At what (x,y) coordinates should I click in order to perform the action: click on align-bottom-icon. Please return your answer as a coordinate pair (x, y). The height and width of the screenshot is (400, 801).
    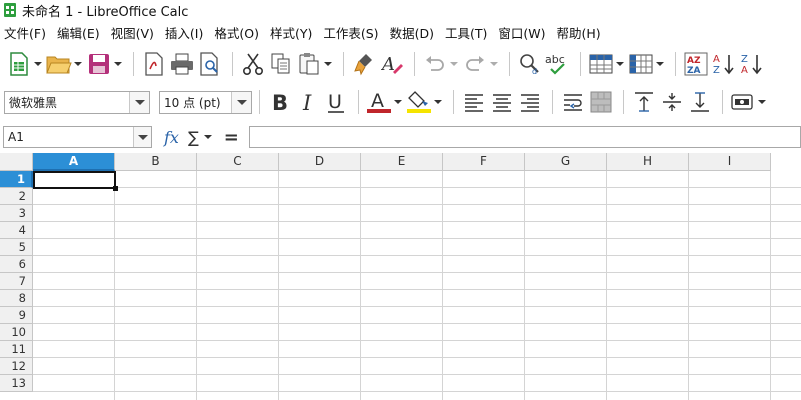
    Looking at the image, I should click on (700, 102).